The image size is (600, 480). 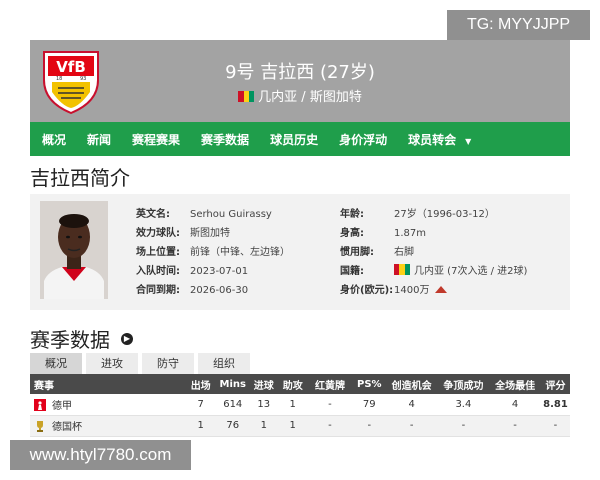 What do you see at coordinates (74, 250) in the screenshot?
I see `player-photo` at bounding box center [74, 250].